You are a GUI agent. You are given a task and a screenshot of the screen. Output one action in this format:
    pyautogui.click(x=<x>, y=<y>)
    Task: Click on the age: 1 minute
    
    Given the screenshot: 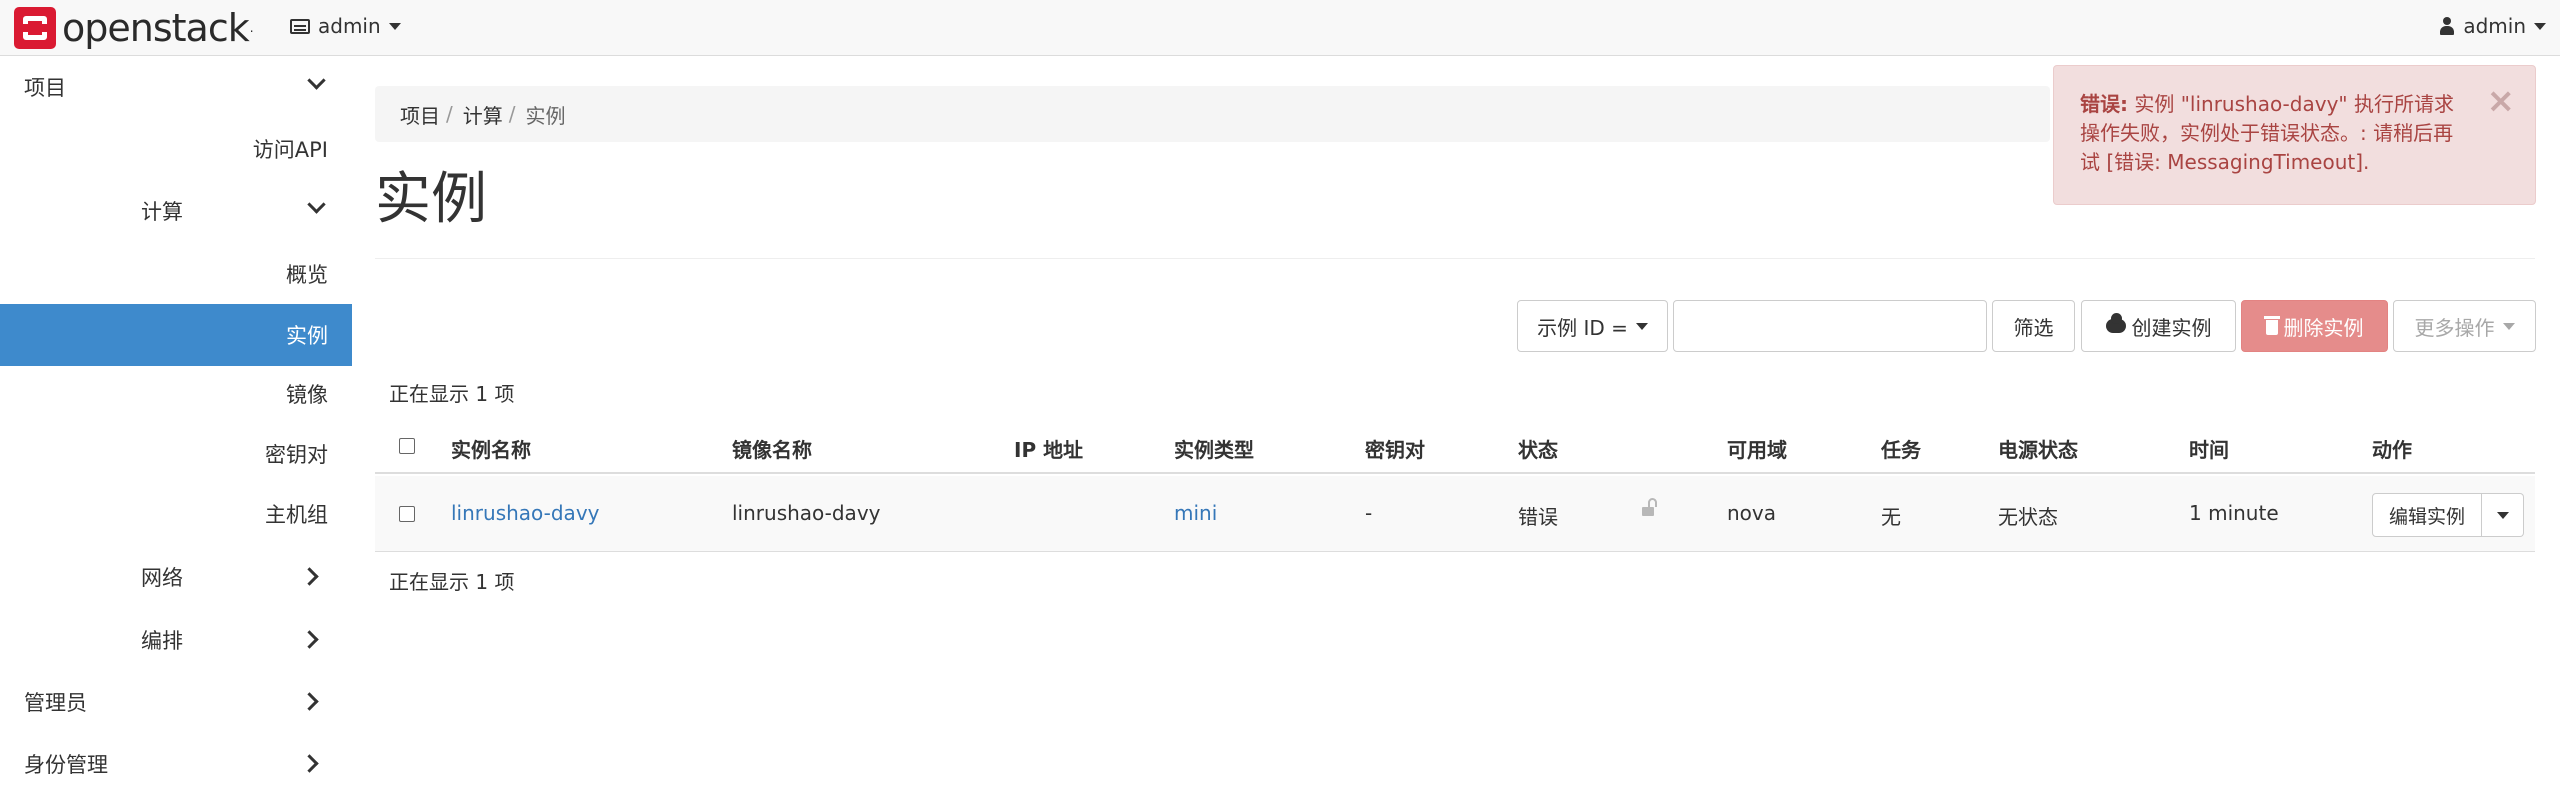 What is the action you would take?
    pyautogui.click(x=2234, y=513)
    